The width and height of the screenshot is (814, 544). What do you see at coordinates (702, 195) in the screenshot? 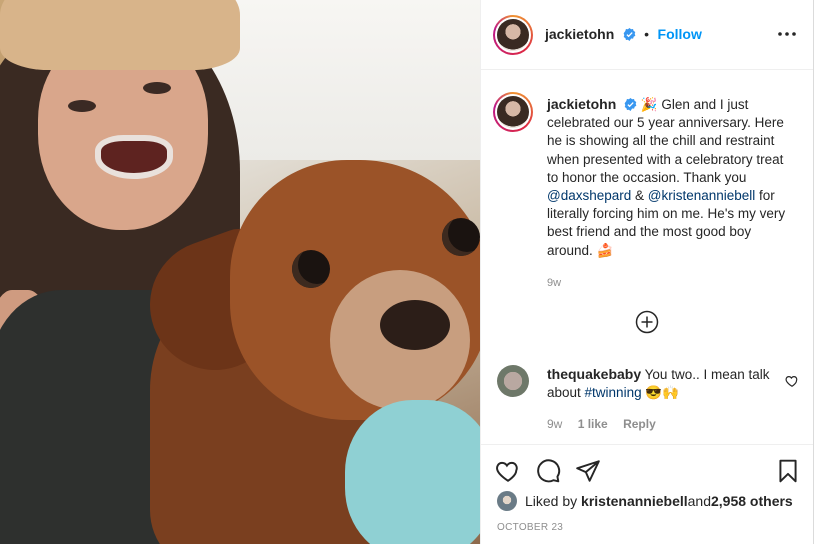
I see `mention-kristenanniebell: @kristenanniebell` at bounding box center [702, 195].